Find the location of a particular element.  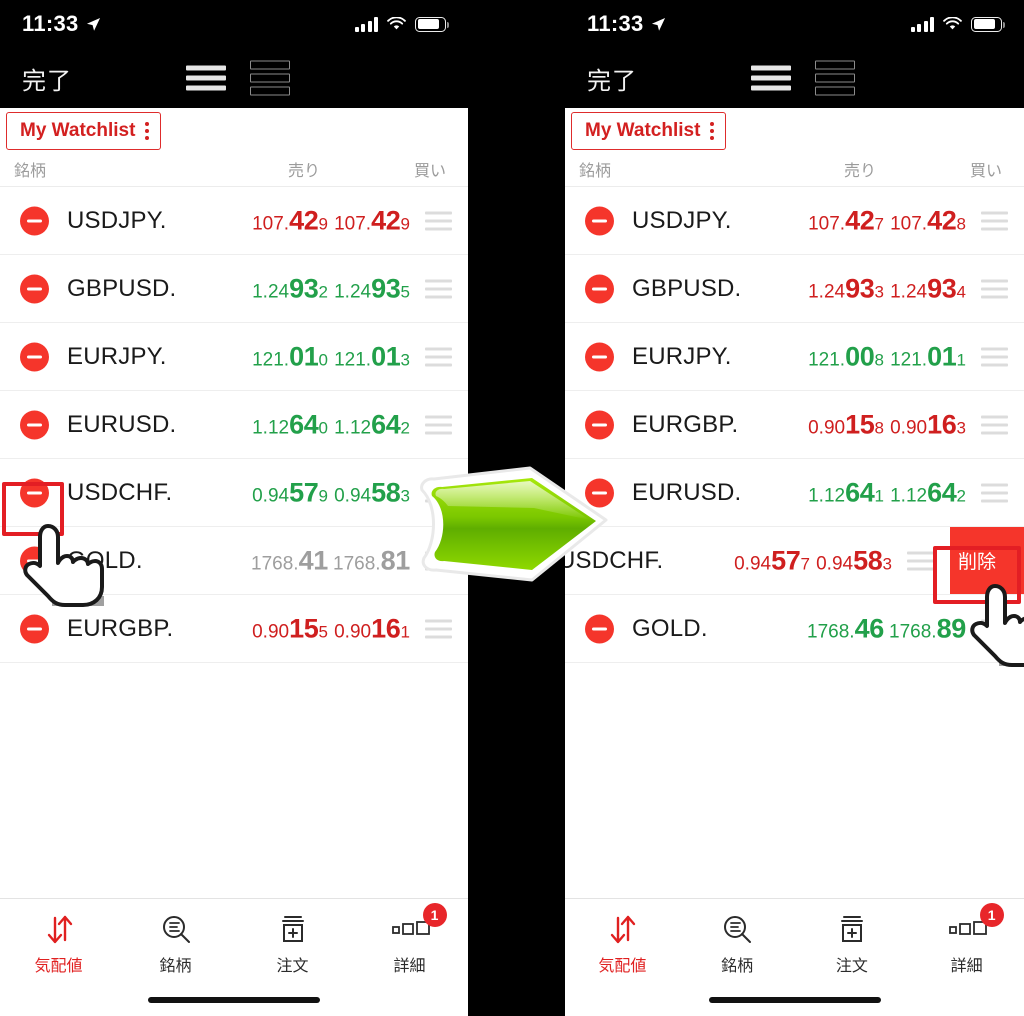

price-prefix: 0.90 is located at coordinates (353, 631).